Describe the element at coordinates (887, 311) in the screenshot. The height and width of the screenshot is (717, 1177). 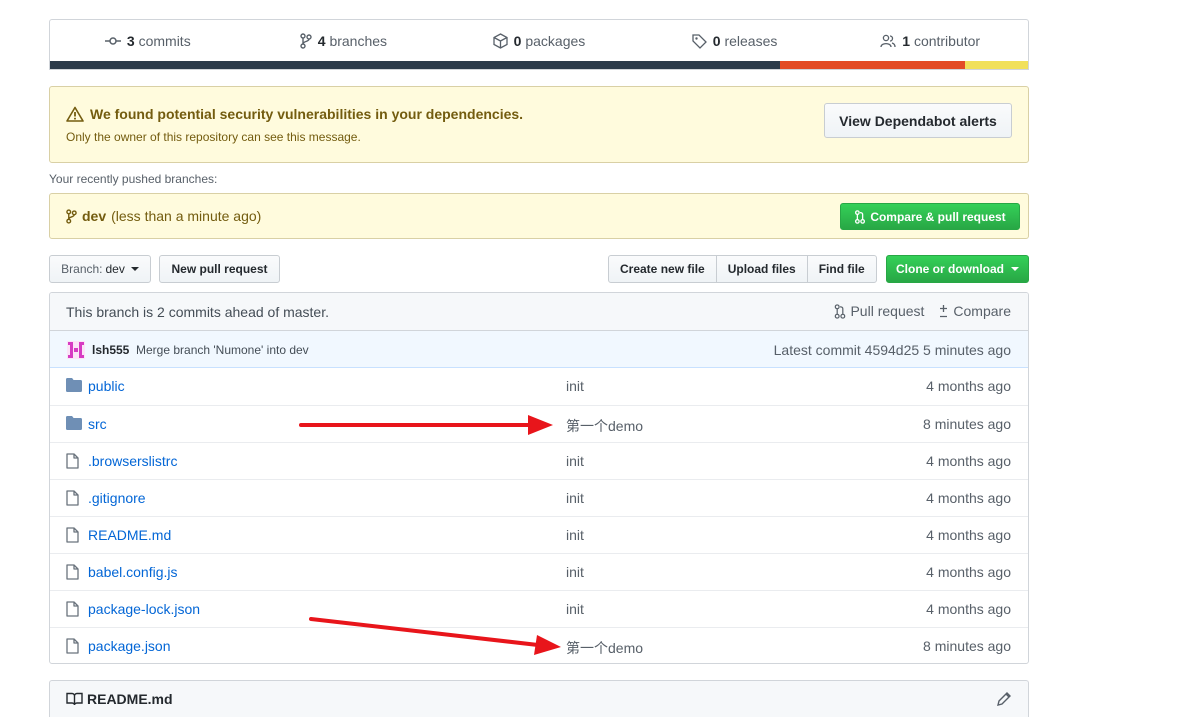
I see `pull-request-link-label: Pull request` at that location.